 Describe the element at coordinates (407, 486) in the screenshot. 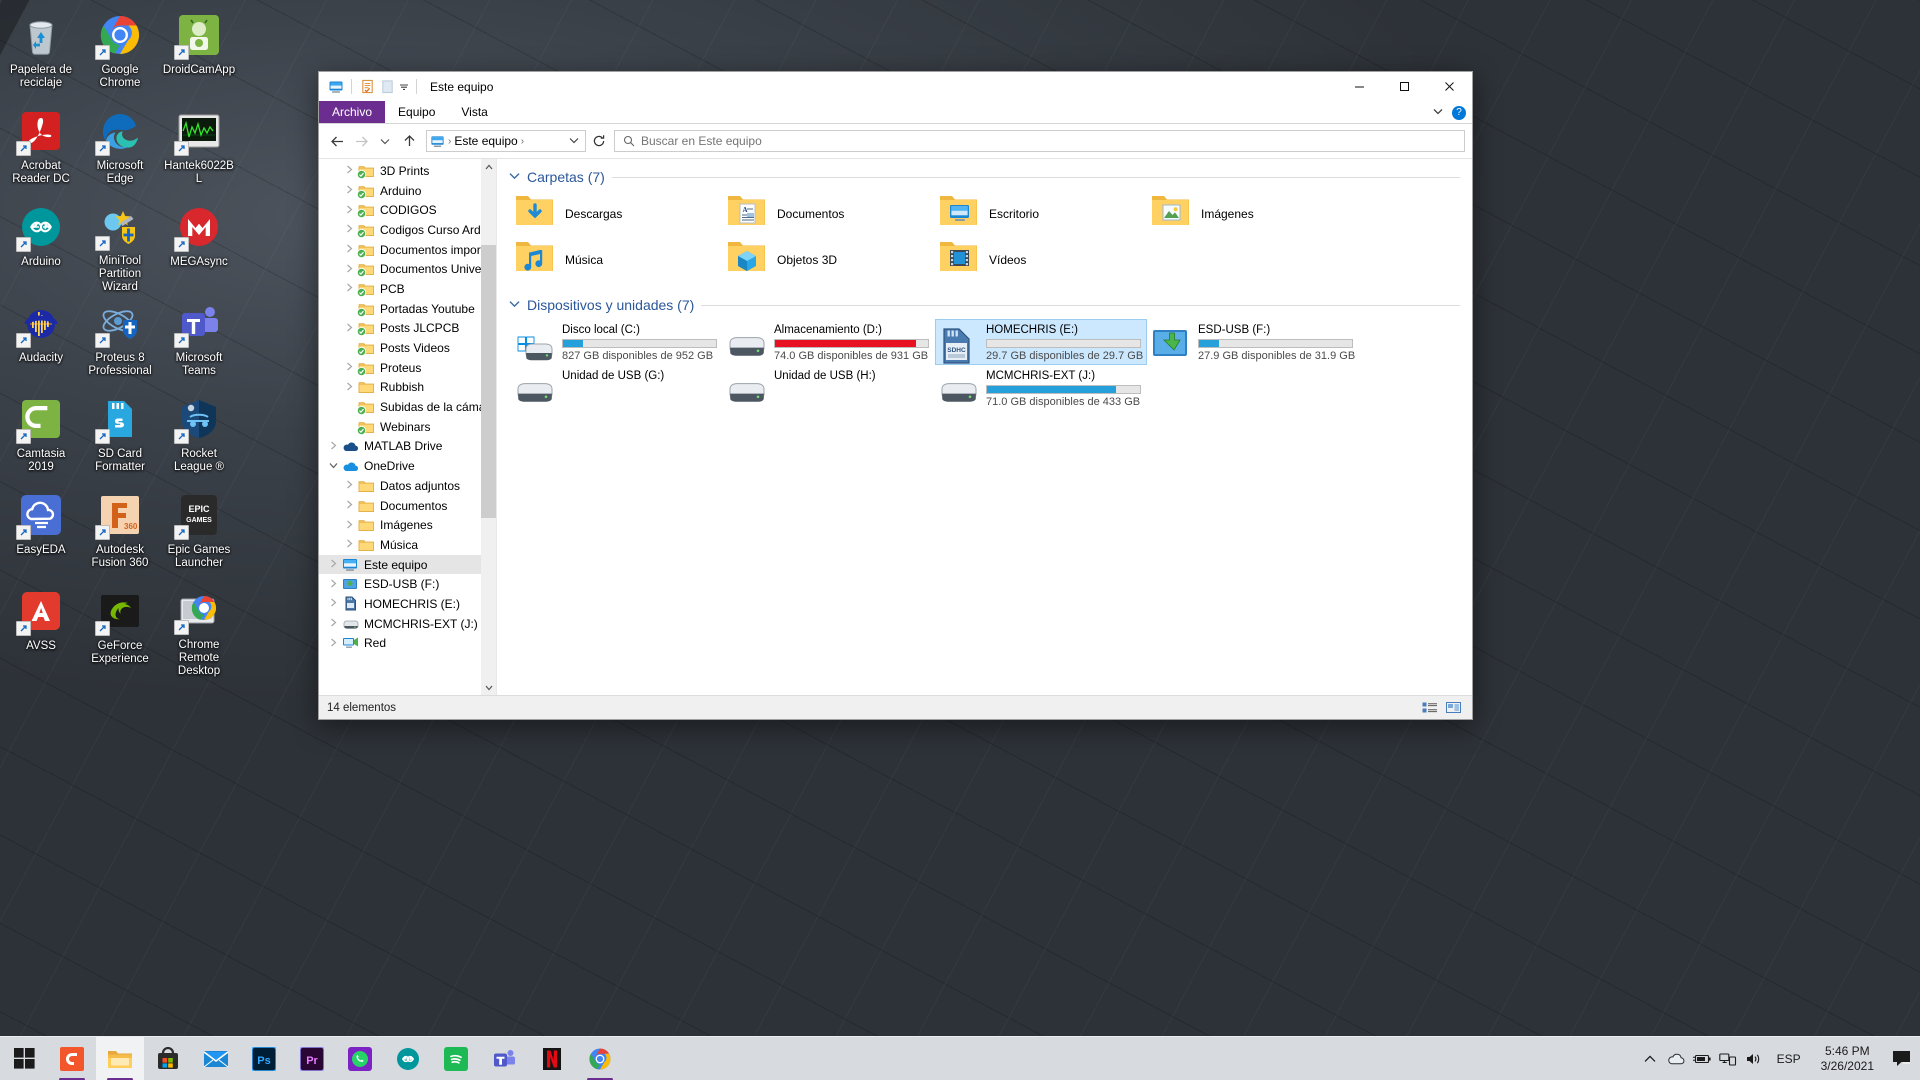

I see `tree-item-datos-adjuntos: Datos adjuntos` at that location.